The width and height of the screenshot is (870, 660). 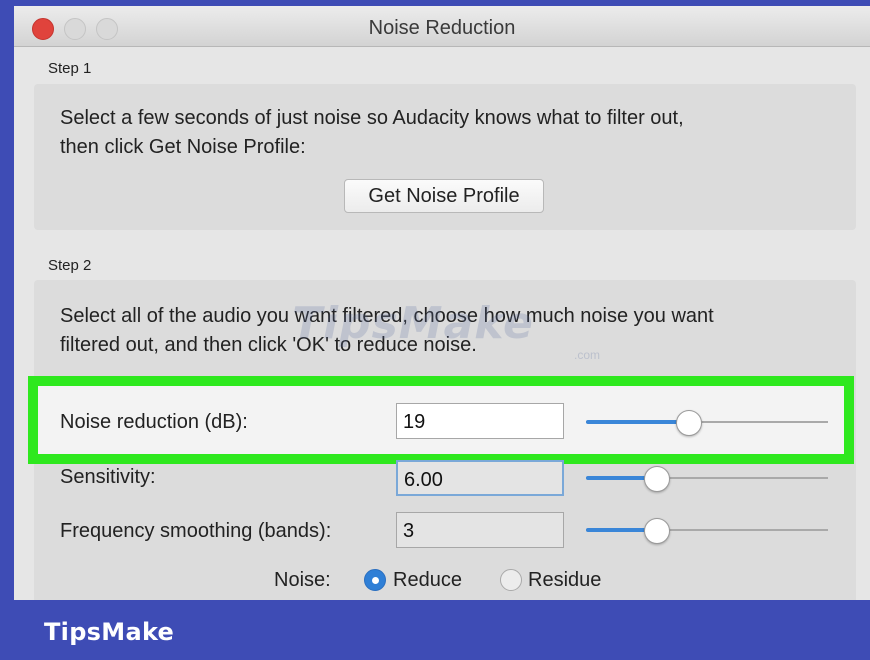 What do you see at coordinates (444, 196) in the screenshot?
I see `get-noise-profile-button: Get Noise Profile` at bounding box center [444, 196].